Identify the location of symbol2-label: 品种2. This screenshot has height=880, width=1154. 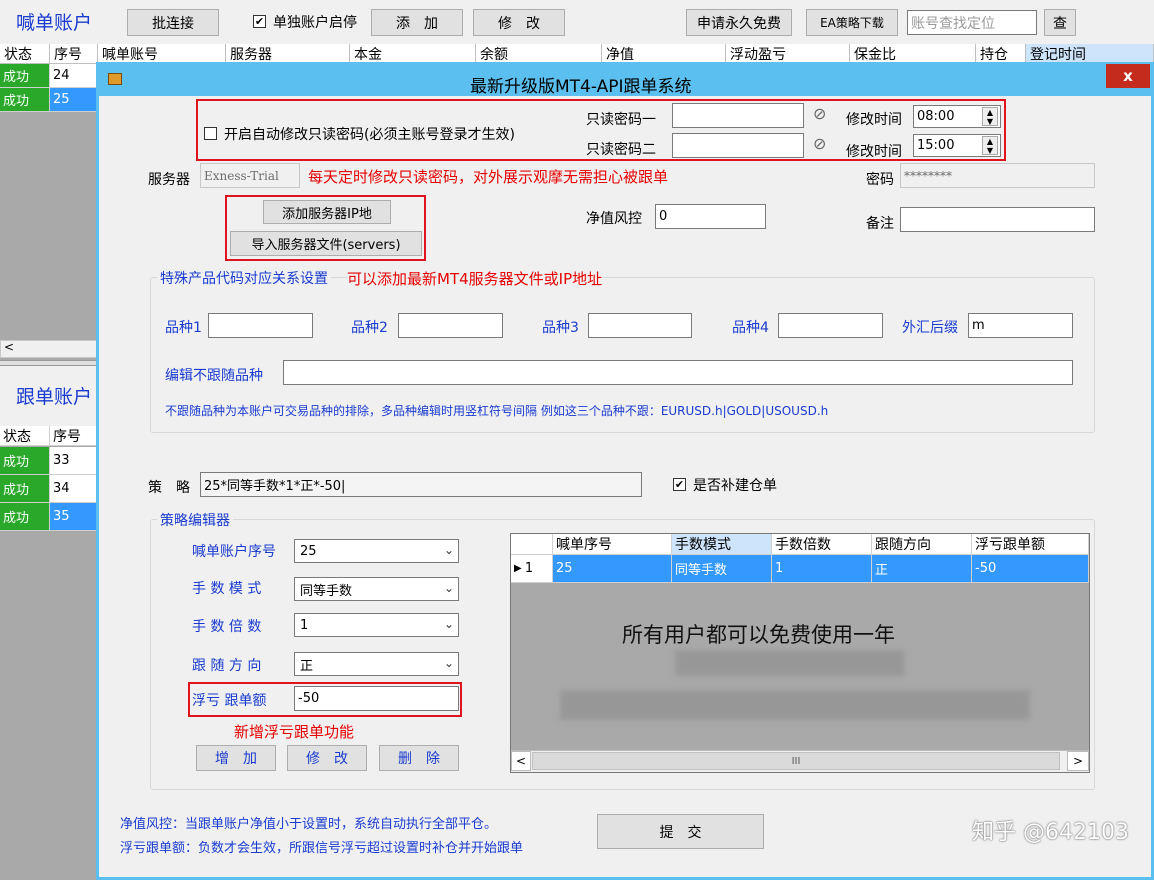
(369, 328).